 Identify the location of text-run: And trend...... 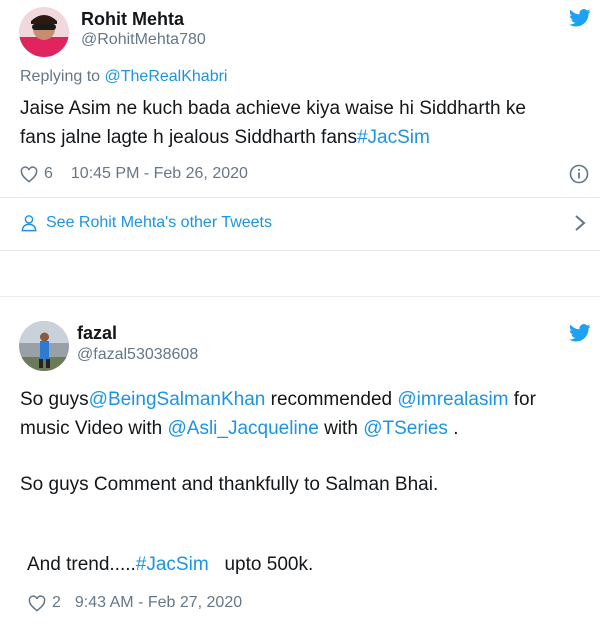
(81, 564).